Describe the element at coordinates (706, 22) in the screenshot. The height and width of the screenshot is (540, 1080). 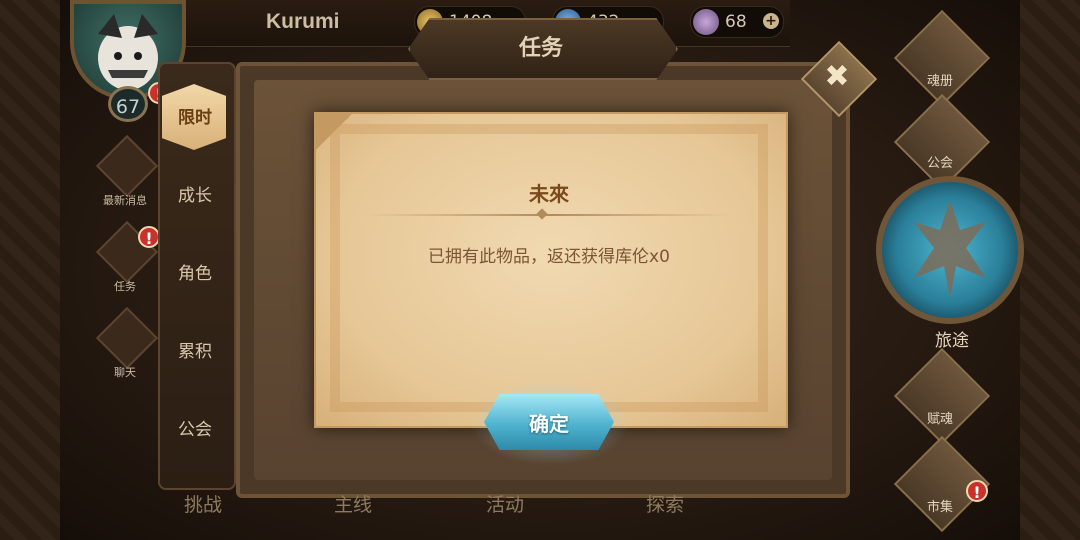
I see `stamina-icon` at that location.